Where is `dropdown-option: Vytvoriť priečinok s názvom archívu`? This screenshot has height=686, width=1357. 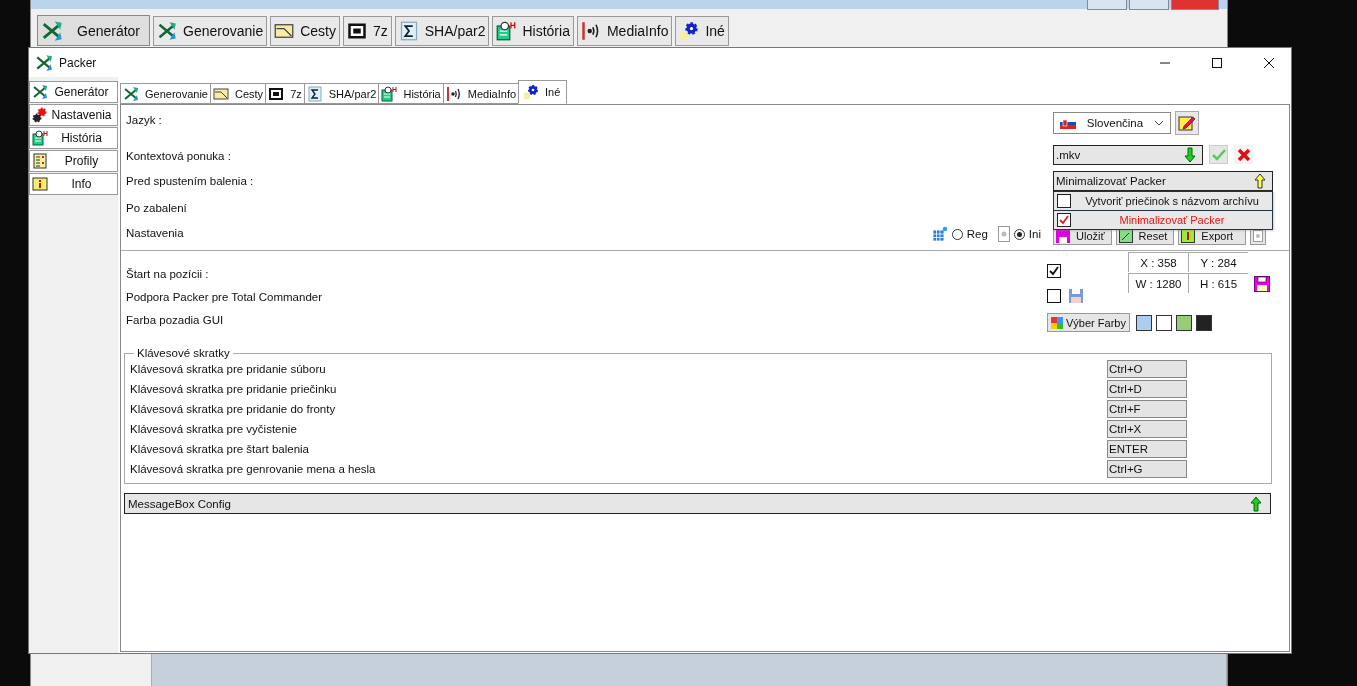 dropdown-option: Vytvoriť priečinok s názvom archívu is located at coordinates (1163, 201).